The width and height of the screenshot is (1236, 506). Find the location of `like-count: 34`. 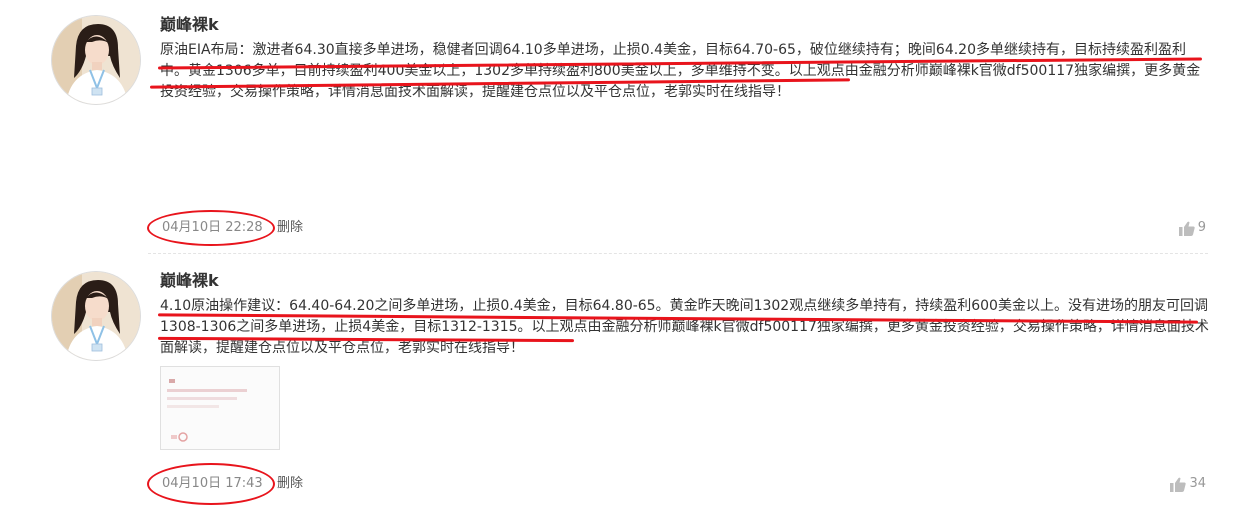

like-count: 34 is located at coordinates (1197, 483).